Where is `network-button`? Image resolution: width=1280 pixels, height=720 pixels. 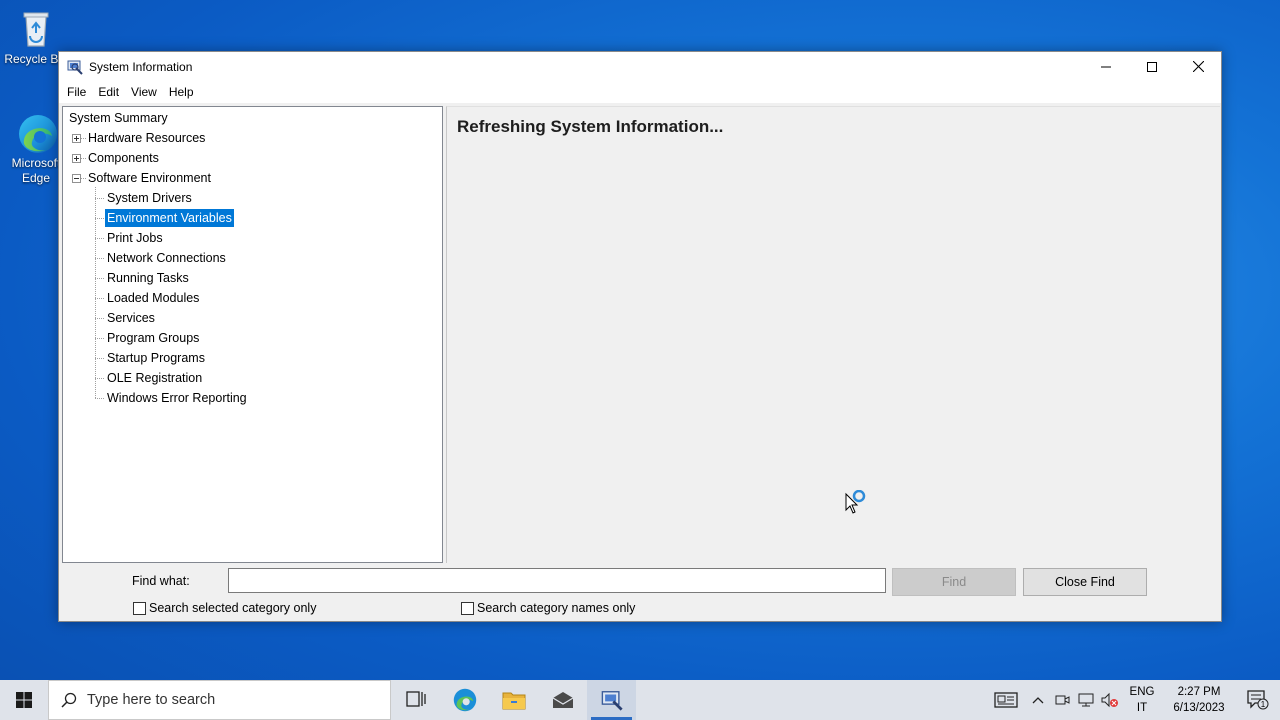
network-button is located at coordinates (1086, 700).